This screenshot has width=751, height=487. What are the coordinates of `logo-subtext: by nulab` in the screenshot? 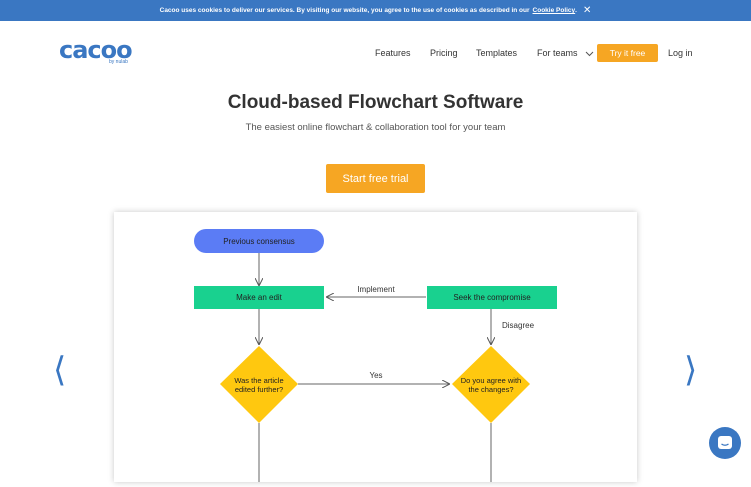 It's located at (118, 62).